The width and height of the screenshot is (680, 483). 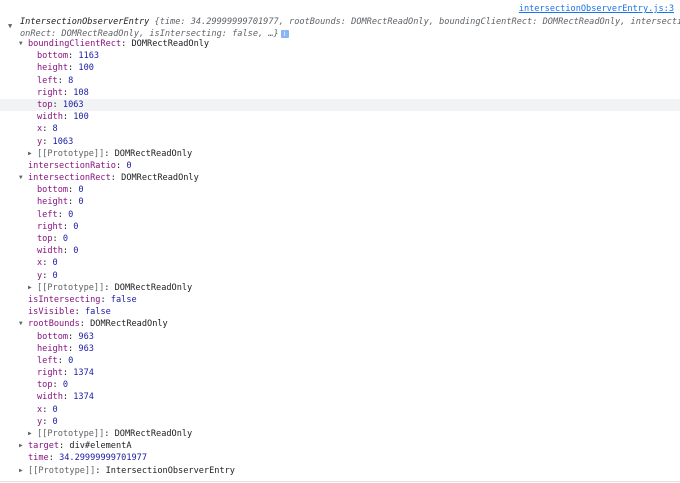 I want to click on property-key: time, so click(x=38, y=458).